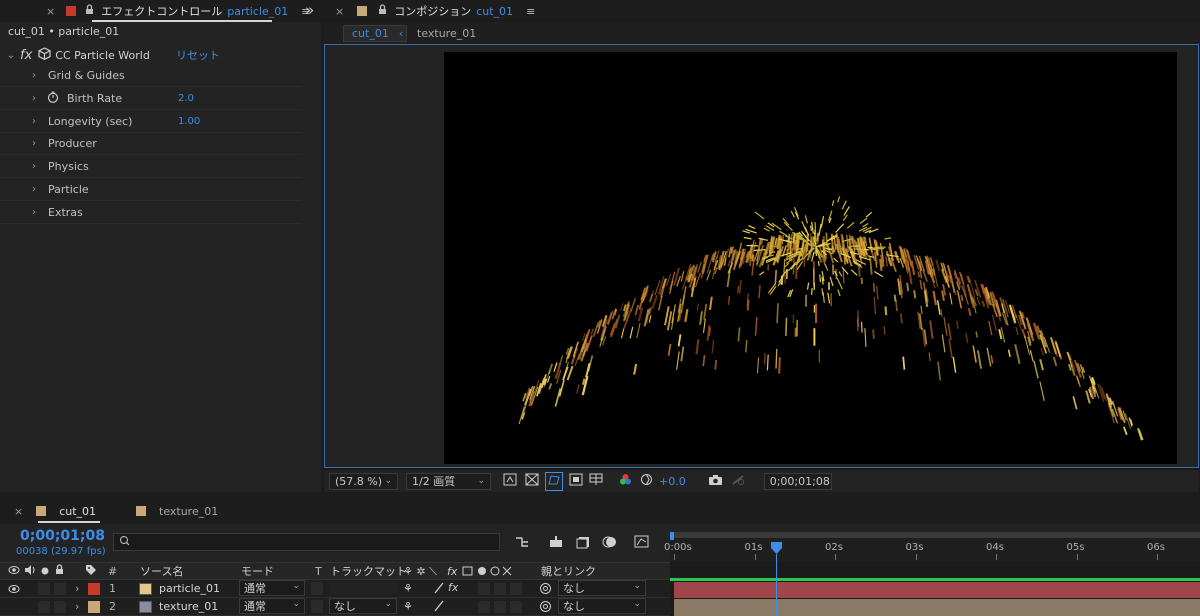 The width and height of the screenshot is (1200, 616). Describe the element at coordinates (932, 547) in the screenshot. I see `time-ruler: 0:00s 01s 02s 03s 04s 05s 06s` at that location.